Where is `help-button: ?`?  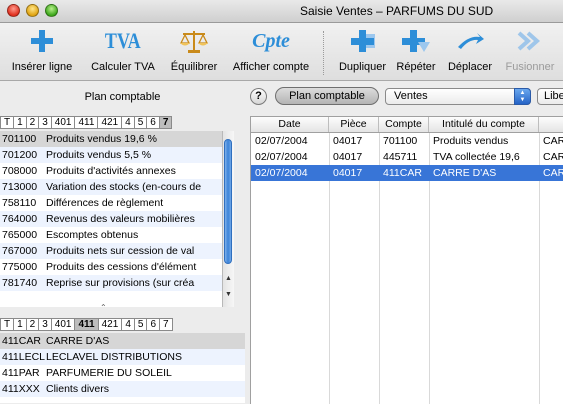
help-button: ? is located at coordinates (258, 96).